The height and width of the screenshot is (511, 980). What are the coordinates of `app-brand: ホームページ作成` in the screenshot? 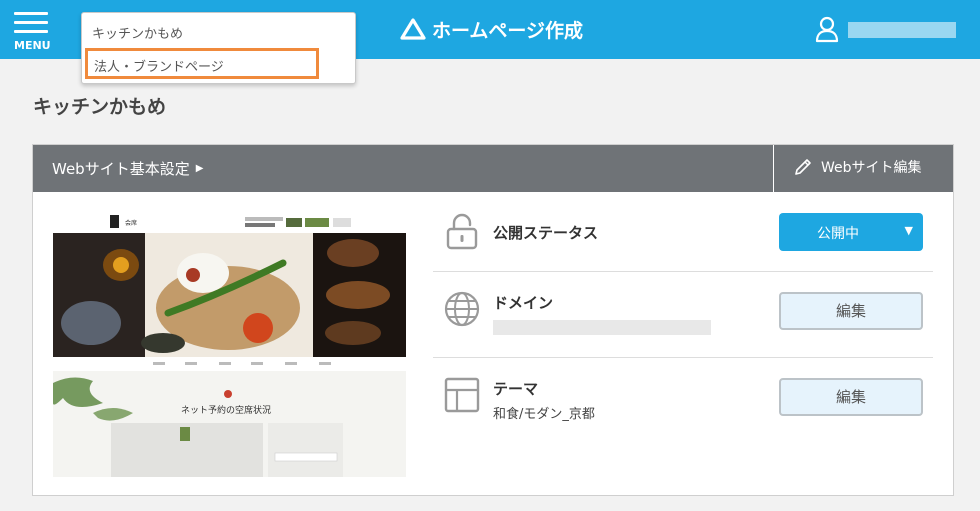 It's located at (491, 29).